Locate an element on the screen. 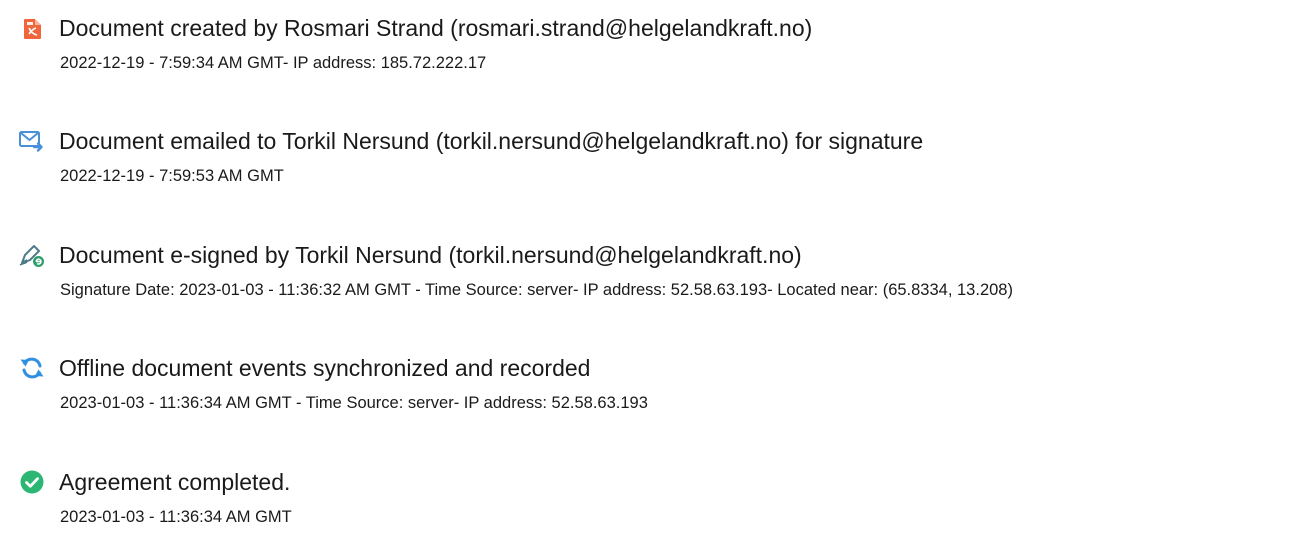 The height and width of the screenshot is (536, 1297). event-detail: 2023-01-03 - 11:36:34 AM GMT is located at coordinates (176, 517).